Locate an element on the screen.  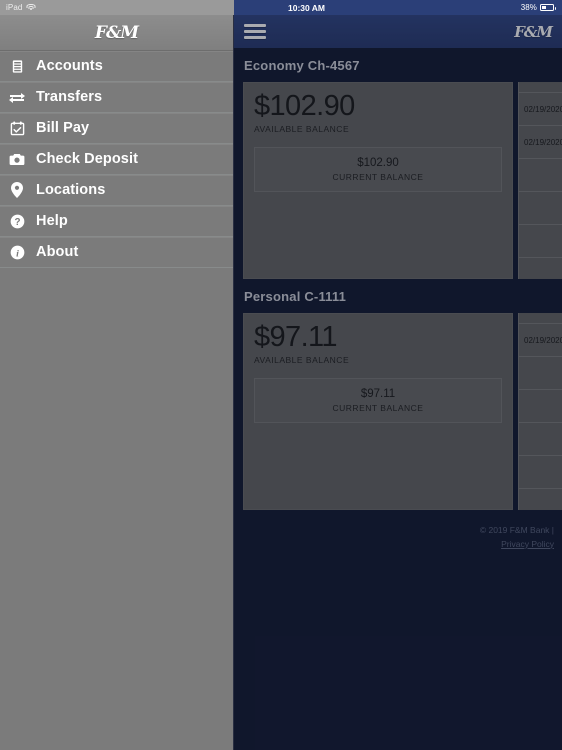
sidebar-item-check-deposit: Check Deposit is located at coordinates (116, 159).